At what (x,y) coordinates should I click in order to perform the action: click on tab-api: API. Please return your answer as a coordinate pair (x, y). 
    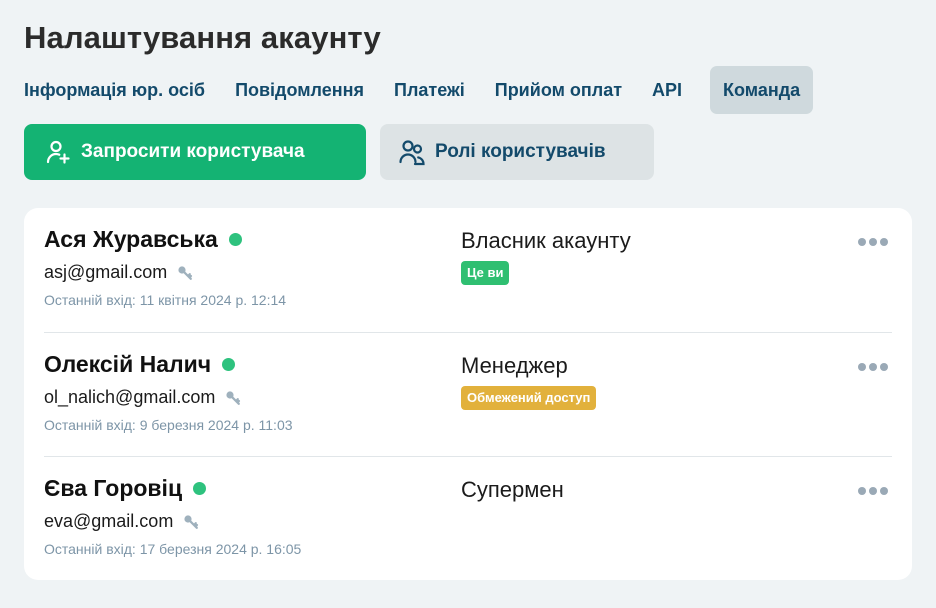
    Looking at the image, I should click on (667, 90).